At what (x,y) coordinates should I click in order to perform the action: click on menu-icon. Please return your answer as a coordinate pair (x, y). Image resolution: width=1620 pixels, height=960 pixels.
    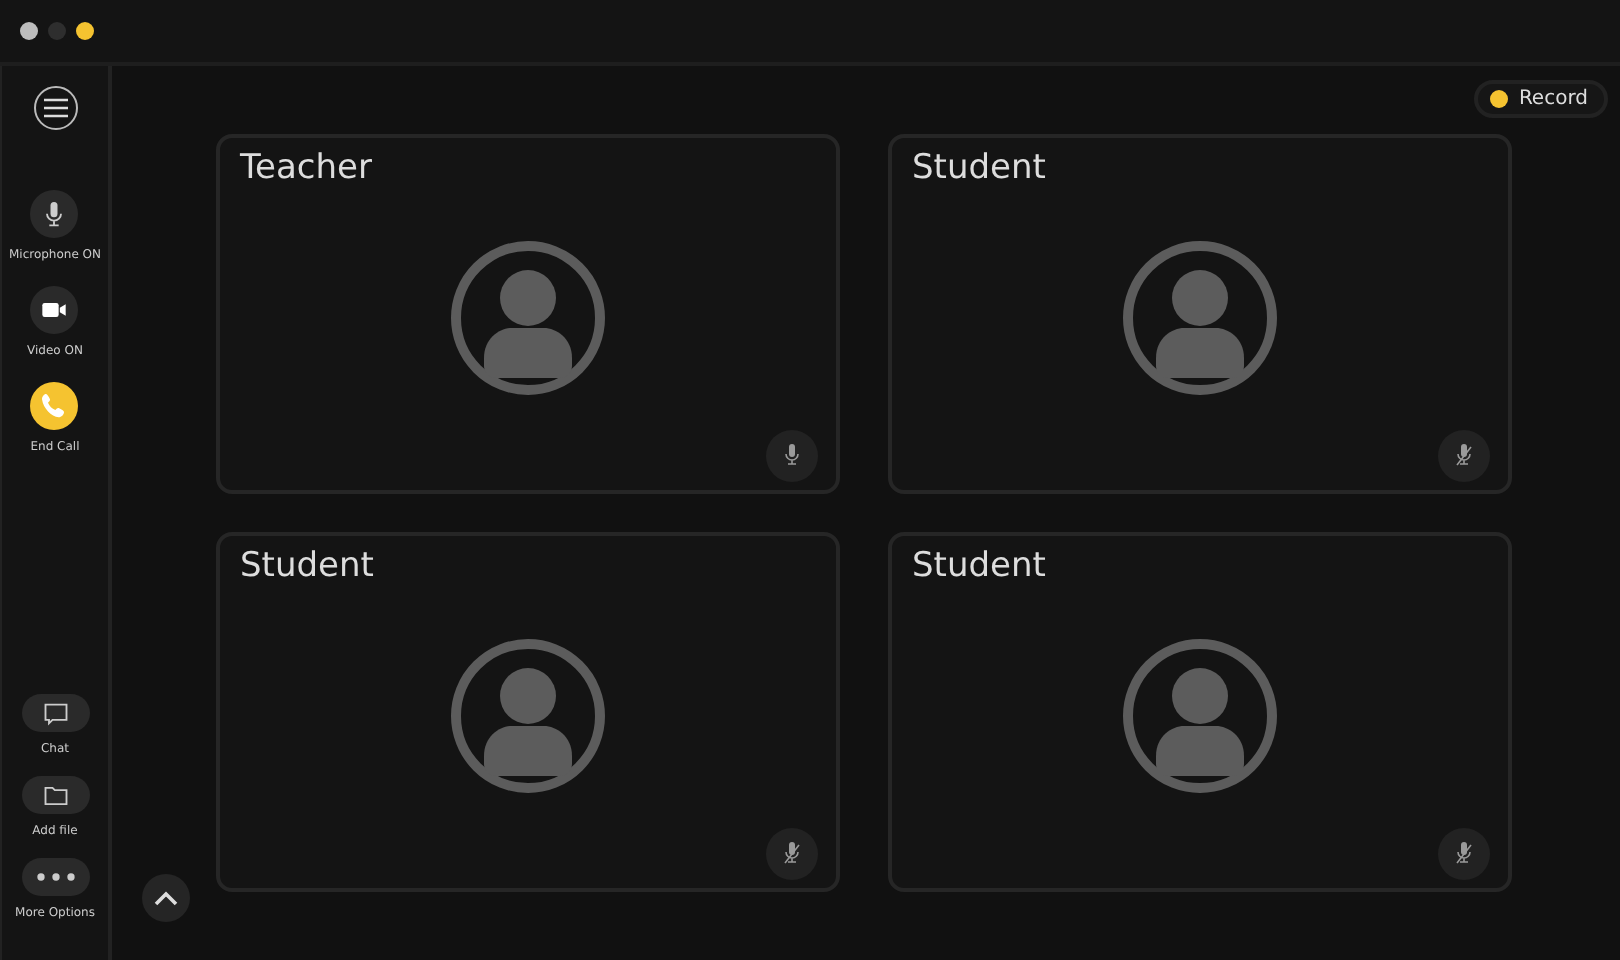
    Looking at the image, I should click on (55, 108).